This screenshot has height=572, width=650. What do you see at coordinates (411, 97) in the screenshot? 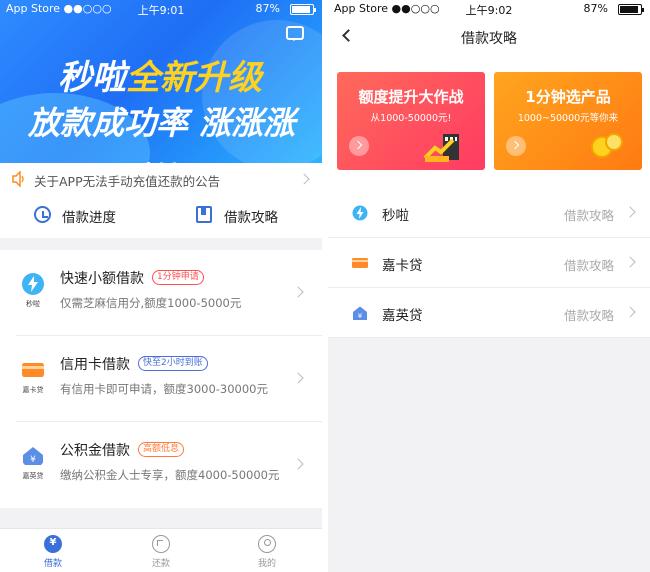
I see `card-title: 额度提升大作战` at bounding box center [411, 97].